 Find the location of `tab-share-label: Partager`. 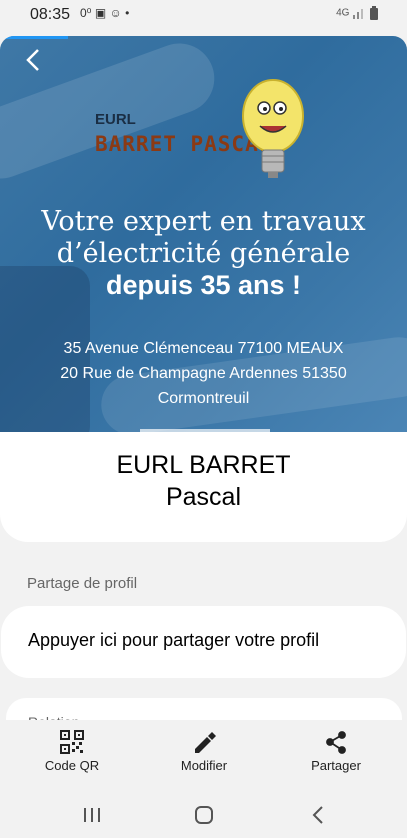

tab-share-label: Partager is located at coordinates (336, 765).